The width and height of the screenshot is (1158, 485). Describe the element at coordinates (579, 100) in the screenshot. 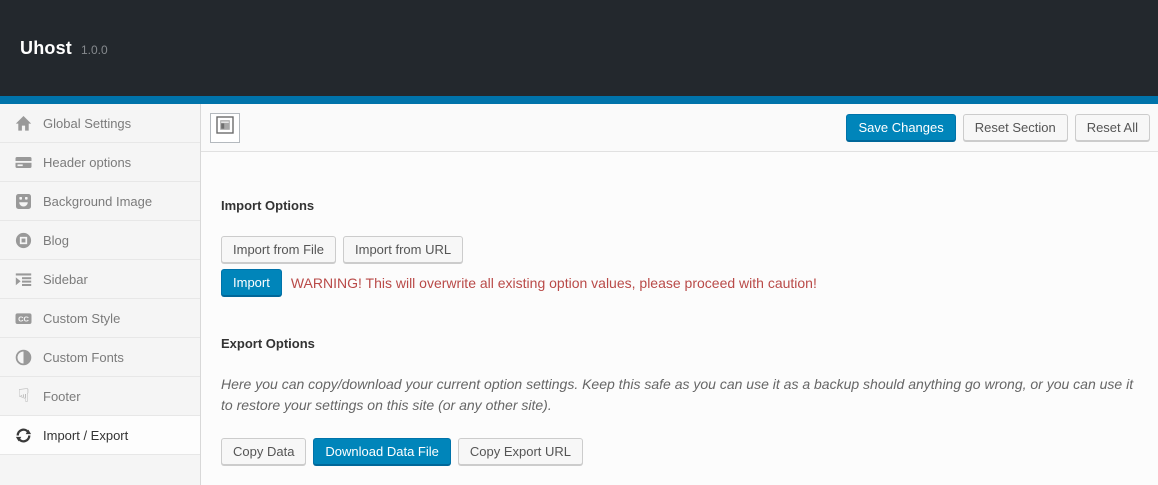

I see `accent-divider` at that location.